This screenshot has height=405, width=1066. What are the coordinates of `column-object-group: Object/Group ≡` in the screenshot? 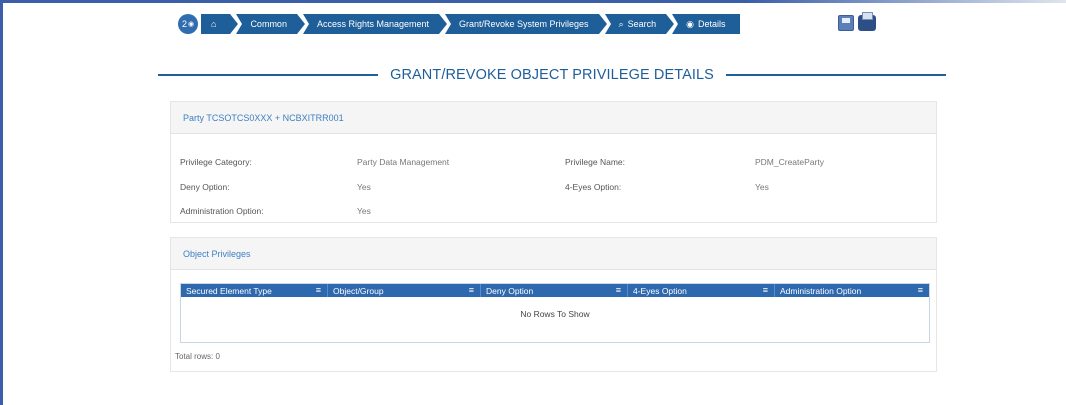 It's located at (404, 290).